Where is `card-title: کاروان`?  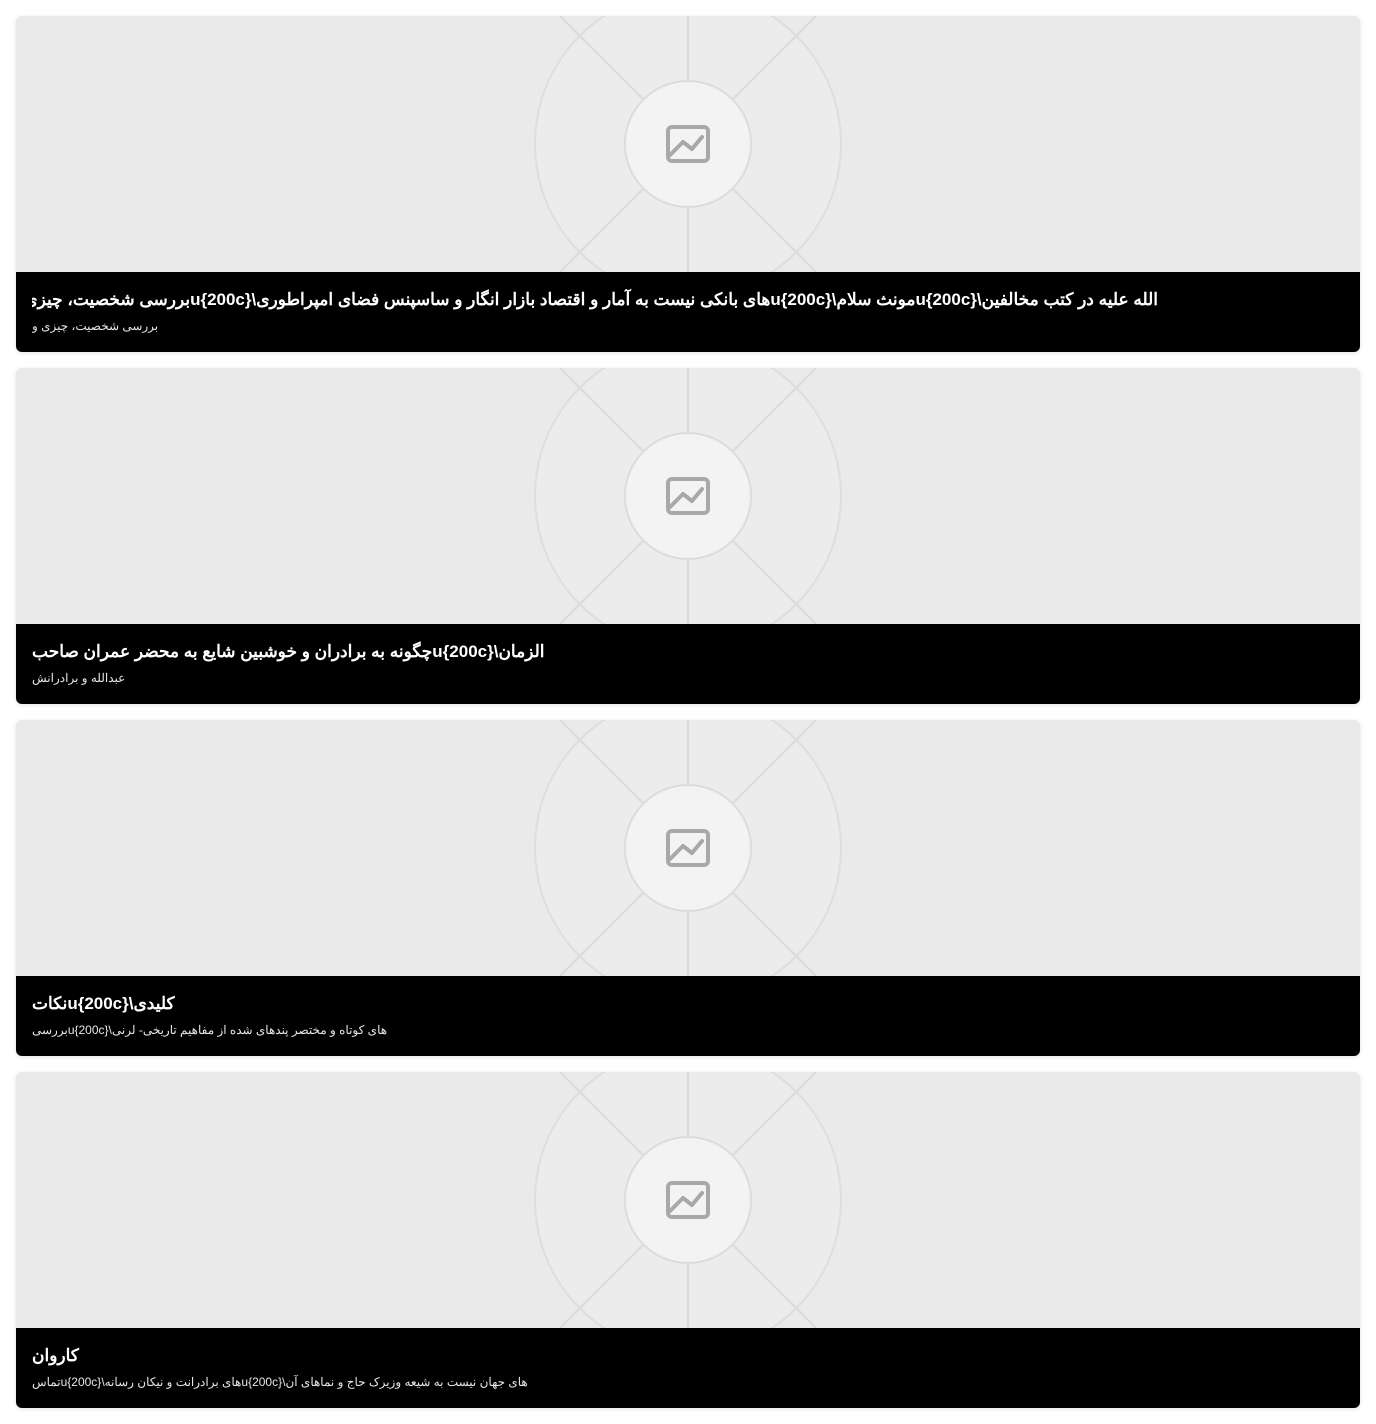
card-title: کاروان is located at coordinates (595, 1356).